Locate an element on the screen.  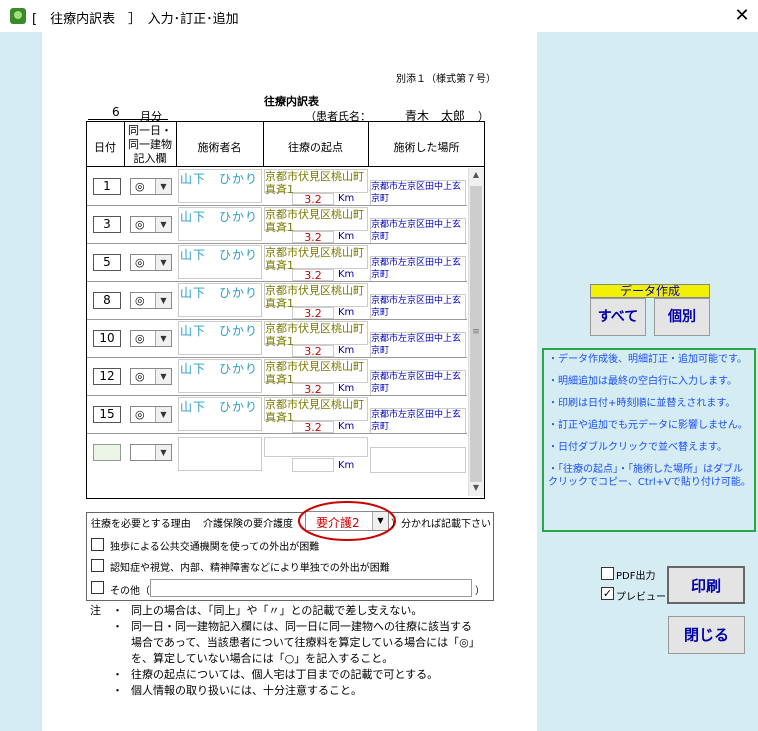
reason-label: 往療を必要とする理由 is located at coordinates (141, 524).